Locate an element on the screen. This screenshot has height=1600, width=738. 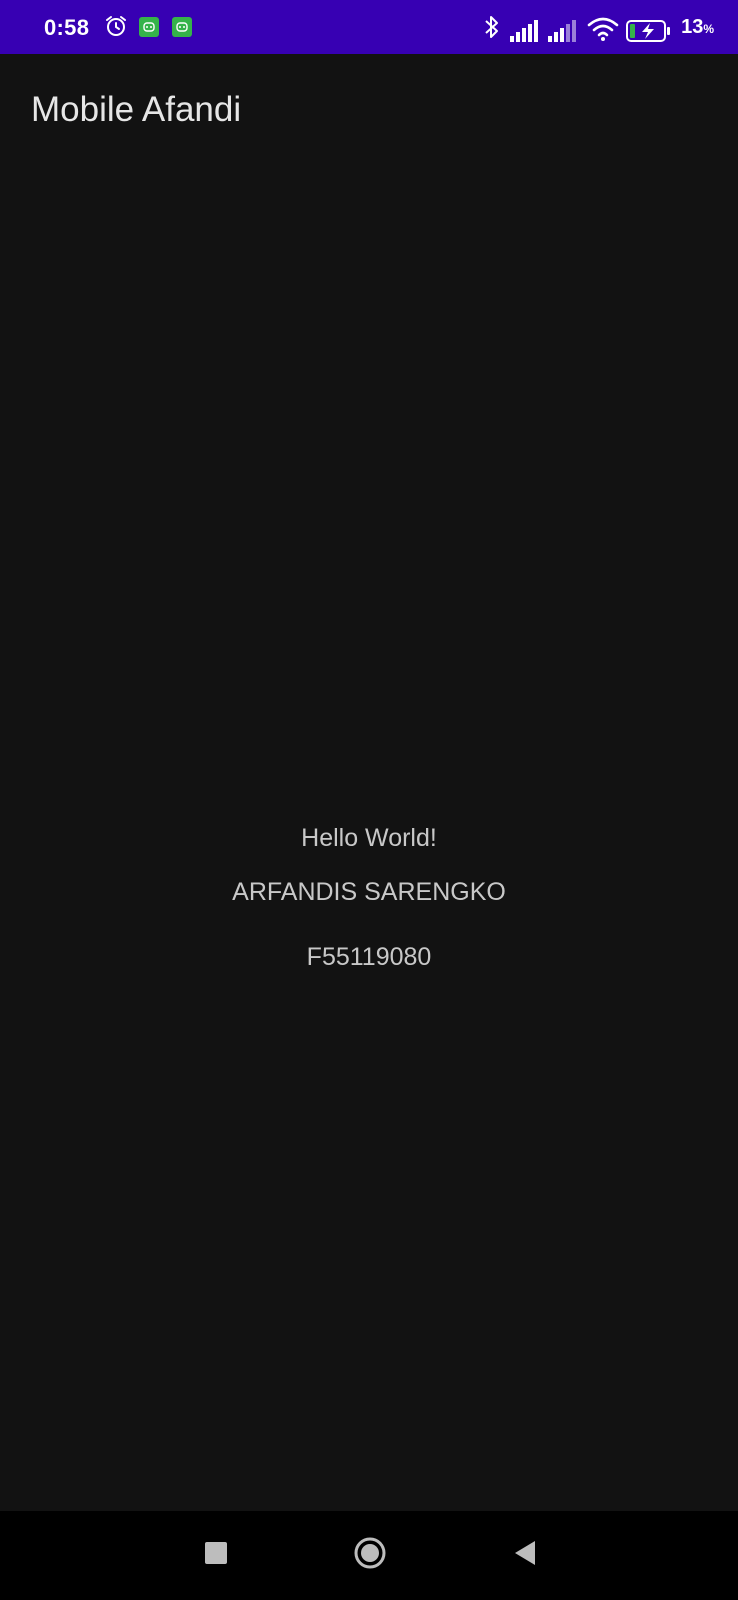
recents-button is located at coordinates (216, 1555).